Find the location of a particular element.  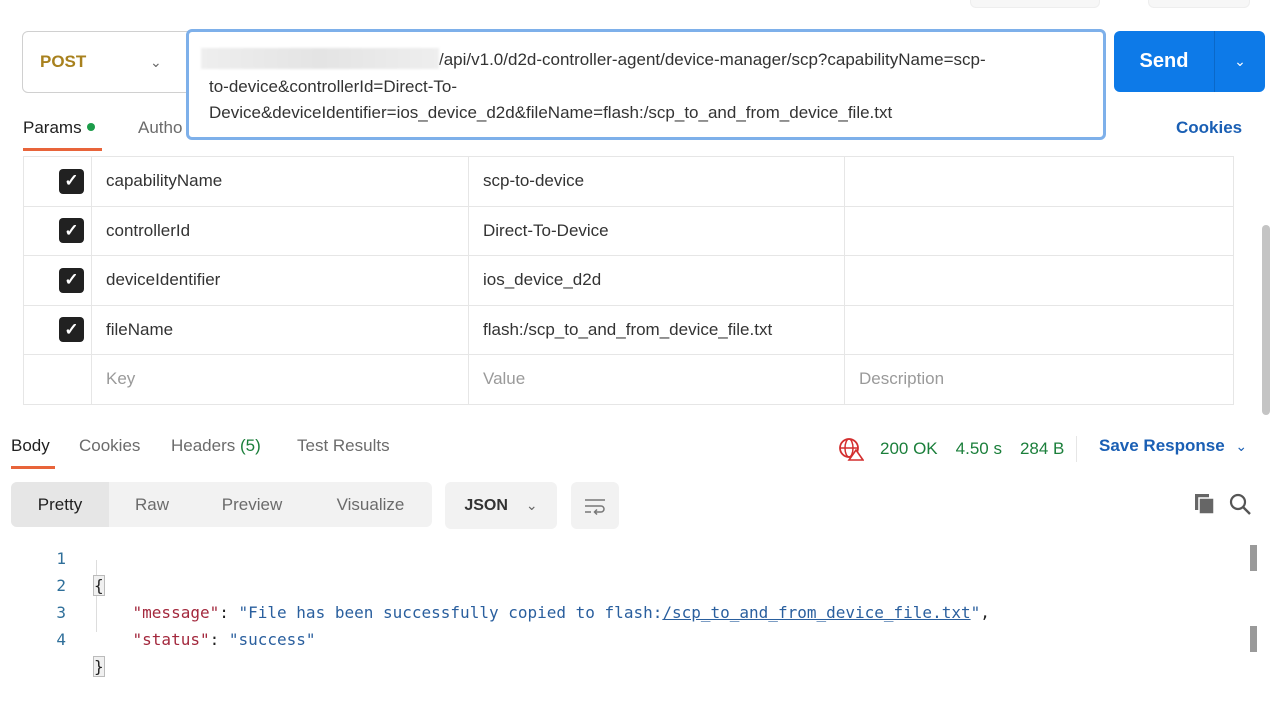

param-key: controllerId is located at coordinates (280, 230).